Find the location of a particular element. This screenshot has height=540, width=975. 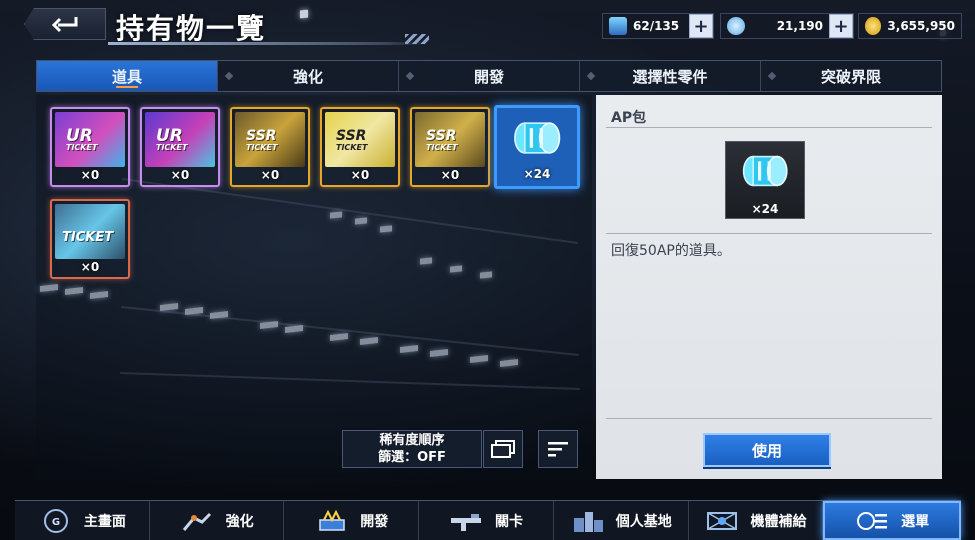

category-tabs: 道具 強化 開發 選擇性零件 突破界限 is located at coordinates (489, 76).